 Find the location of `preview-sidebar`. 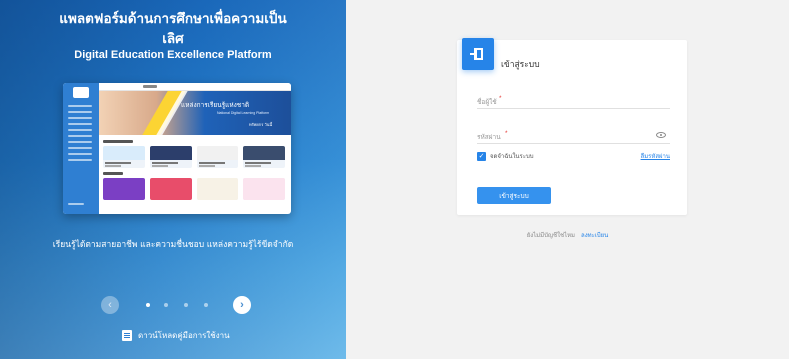

preview-sidebar is located at coordinates (81, 148).